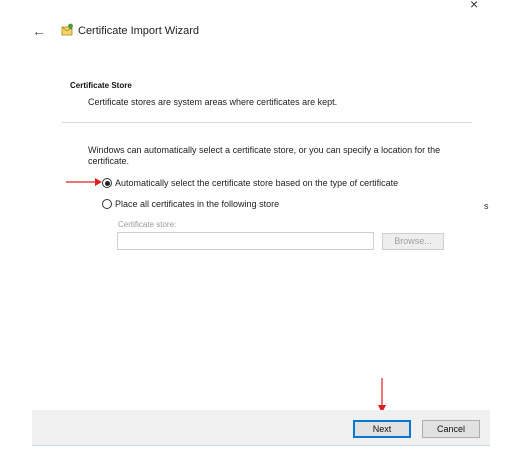 The height and width of the screenshot is (453, 522). What do you see at coordinates (382, 395) in the screenshot?
I see `annotation-arrow-down` at bounding box center [382, 395].